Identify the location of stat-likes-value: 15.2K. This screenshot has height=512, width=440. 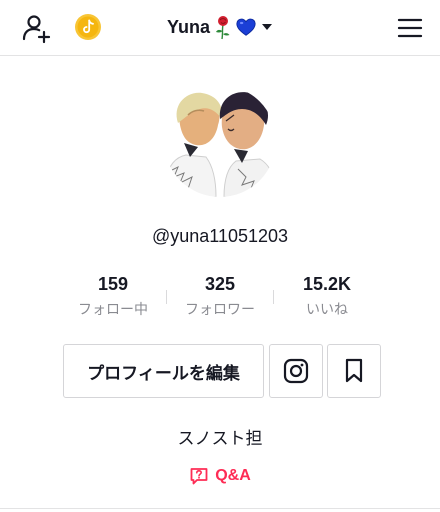
(327, 284).